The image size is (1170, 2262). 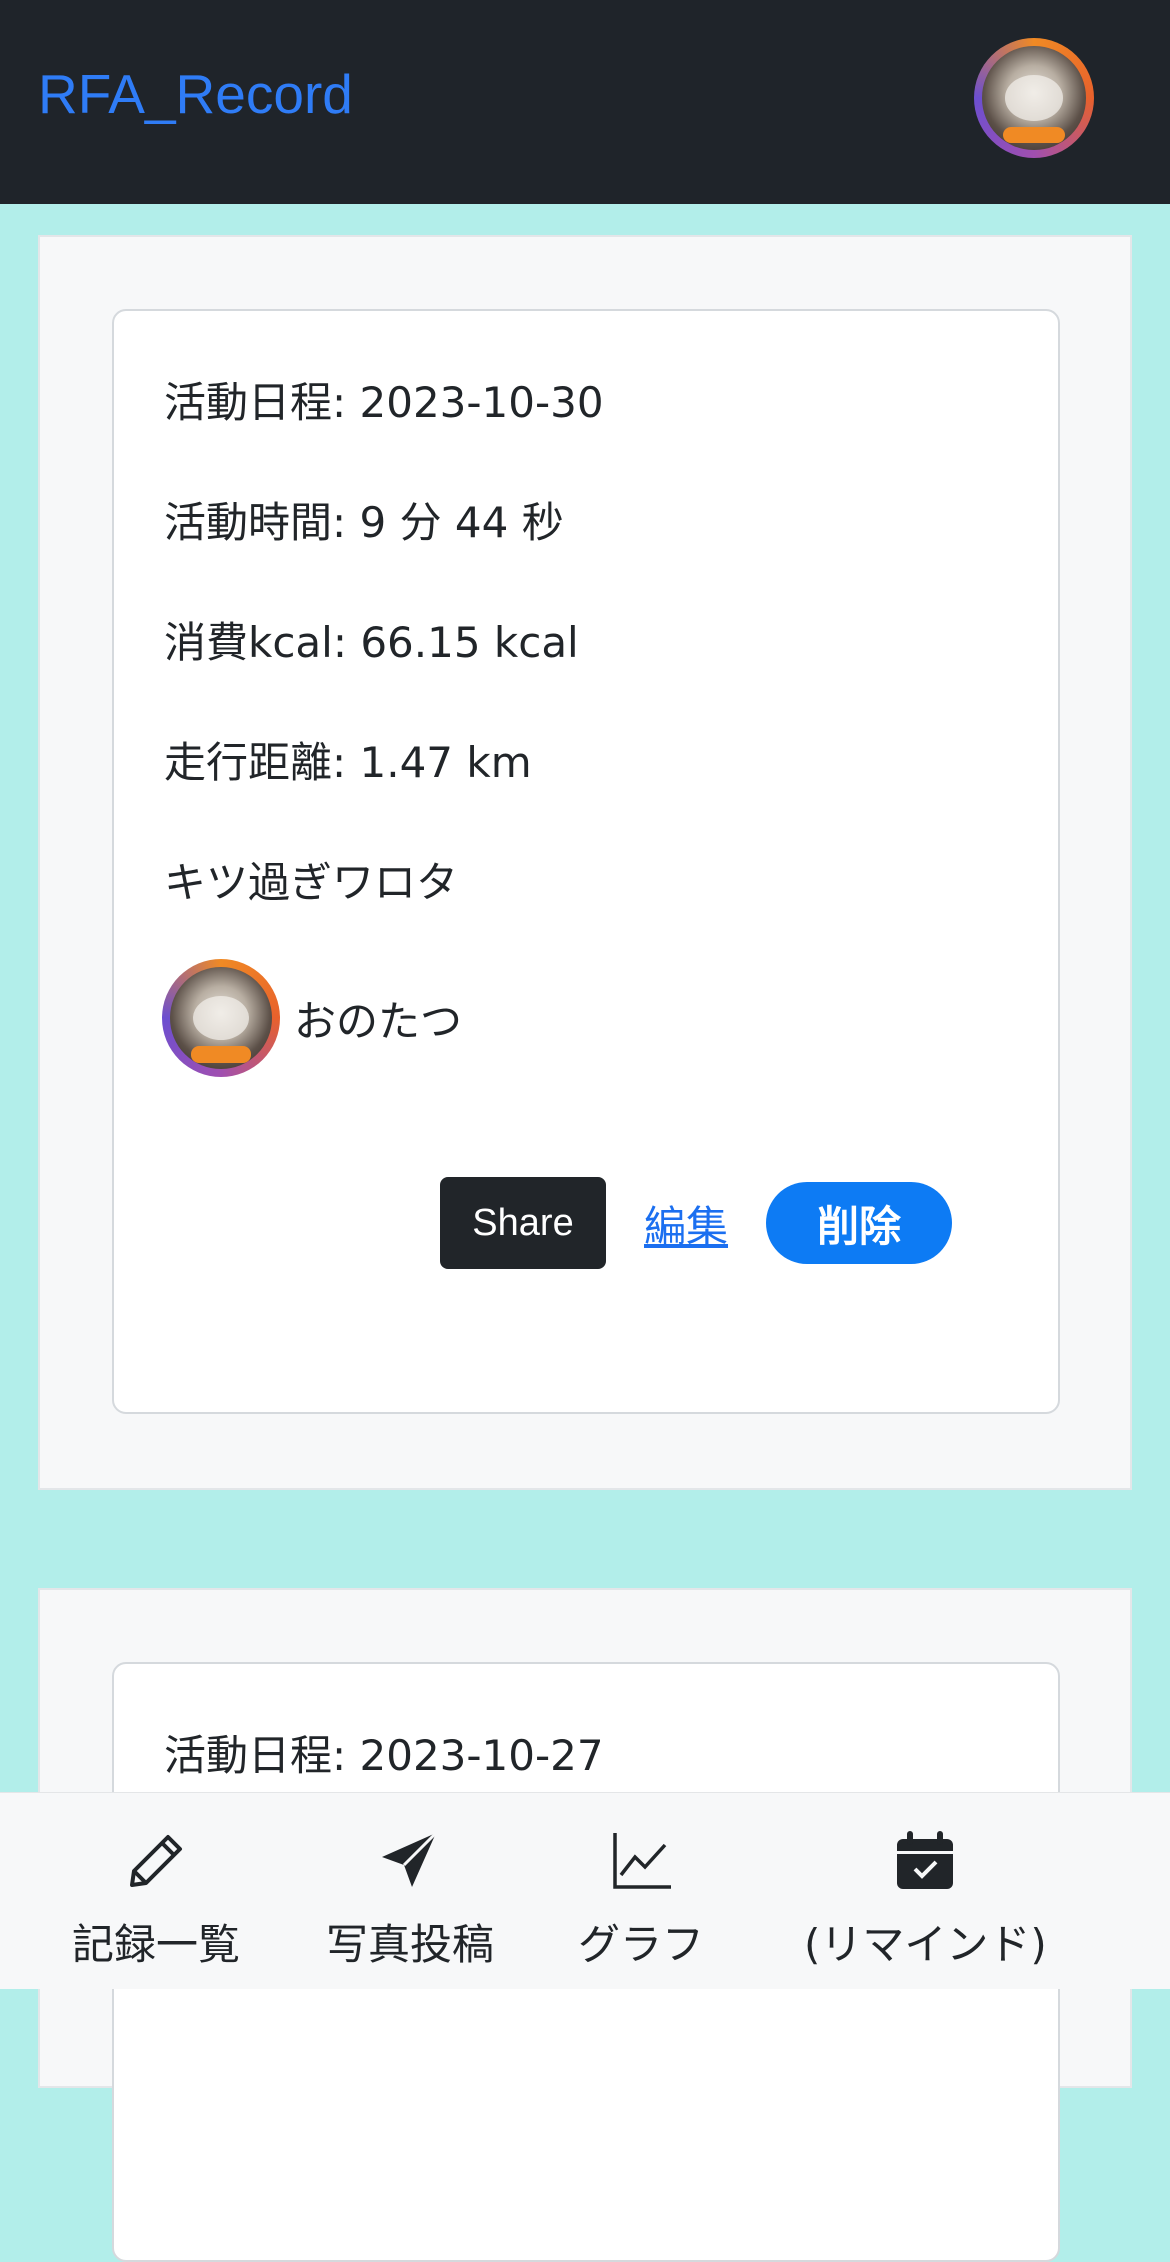 I want to click on send-icon, so click(x=410, y=1859).